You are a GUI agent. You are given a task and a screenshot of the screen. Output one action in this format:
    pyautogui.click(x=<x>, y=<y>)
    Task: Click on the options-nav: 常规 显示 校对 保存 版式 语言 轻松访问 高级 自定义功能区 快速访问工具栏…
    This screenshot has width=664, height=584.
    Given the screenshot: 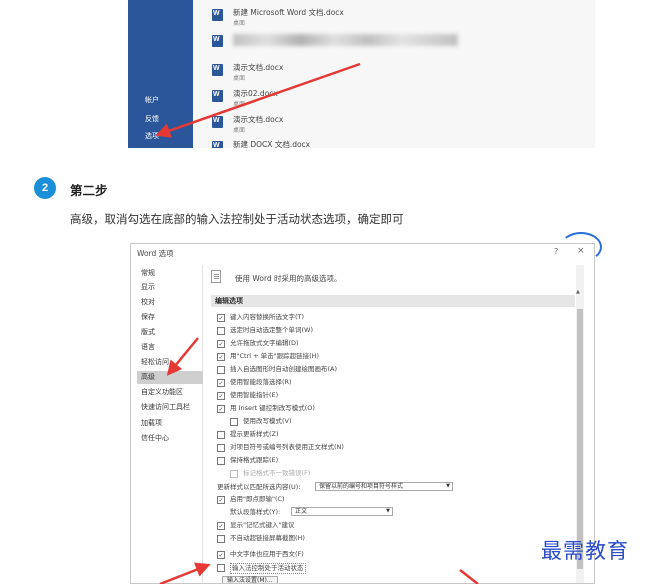 What is the action you would take?
    pyautogui.click(x=170, y=424)
    